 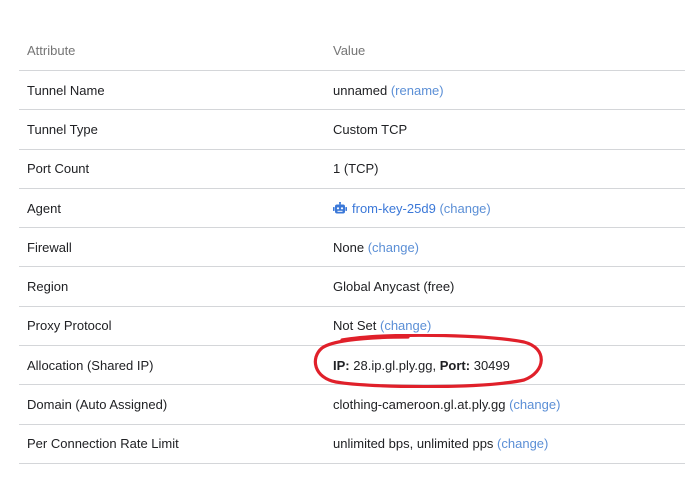 I want to click on port-count-value: 1 (TCP), so click(x=356, y=169).